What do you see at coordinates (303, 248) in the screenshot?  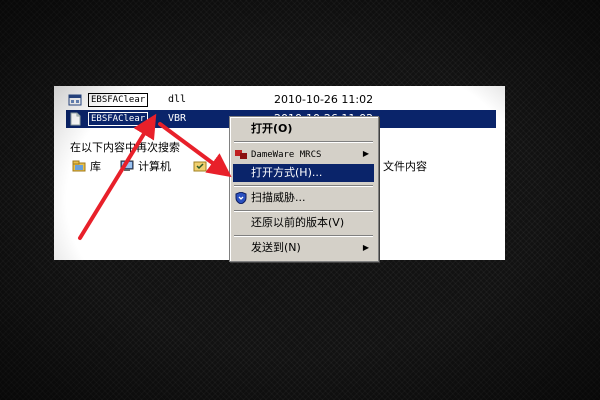 I see `menu-item-send-to: 发送到(N) ▶` at bounding box center [303, 248].